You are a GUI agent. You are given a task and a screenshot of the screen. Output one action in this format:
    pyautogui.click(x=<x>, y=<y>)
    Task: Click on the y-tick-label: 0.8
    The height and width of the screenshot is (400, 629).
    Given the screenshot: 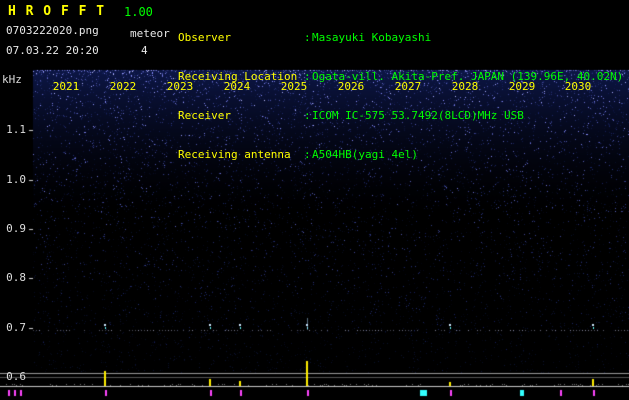 What is the action you would take?
    pyautogui.click(x=16, y=277)
    